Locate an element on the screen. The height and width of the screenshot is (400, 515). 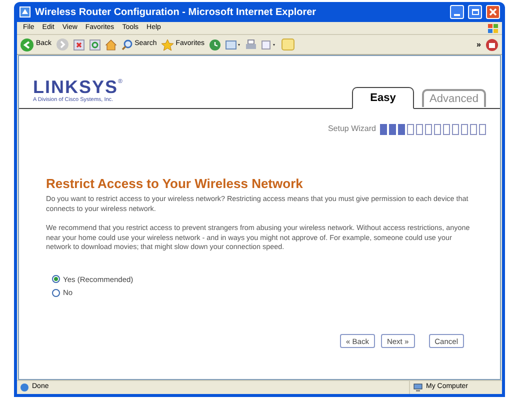
tab: Advanced is located at coordinates (454, 98).